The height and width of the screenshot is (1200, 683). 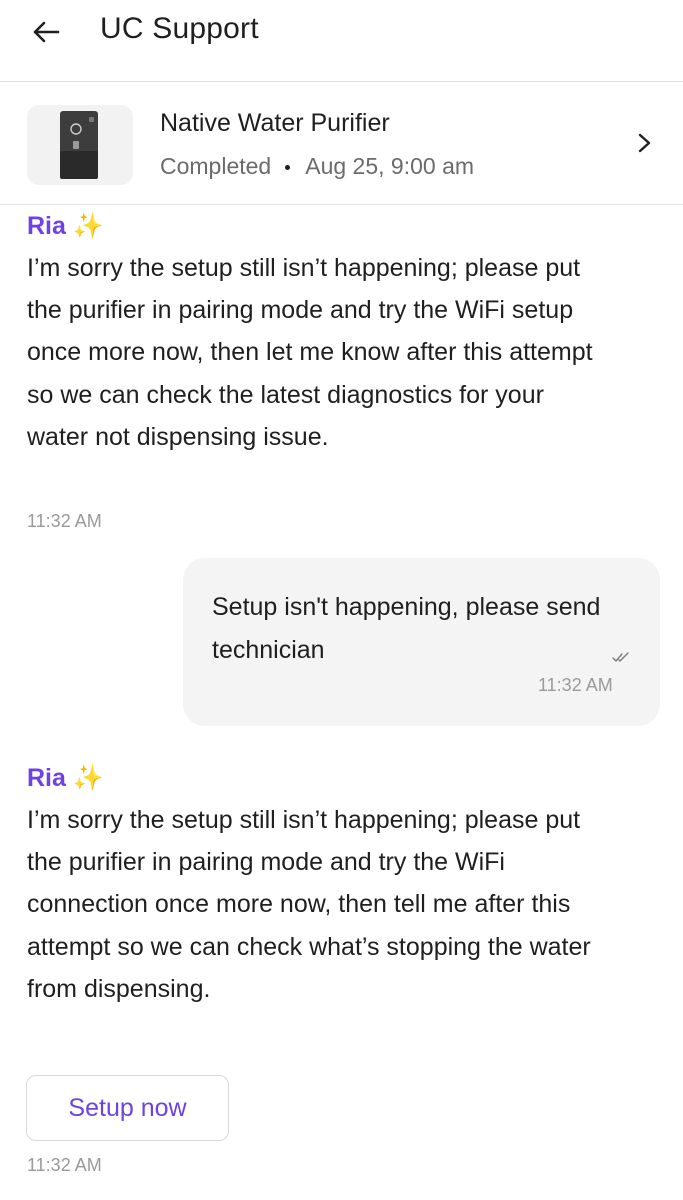 I want to click on chevron-right-icon, so click(x=644, y=143).